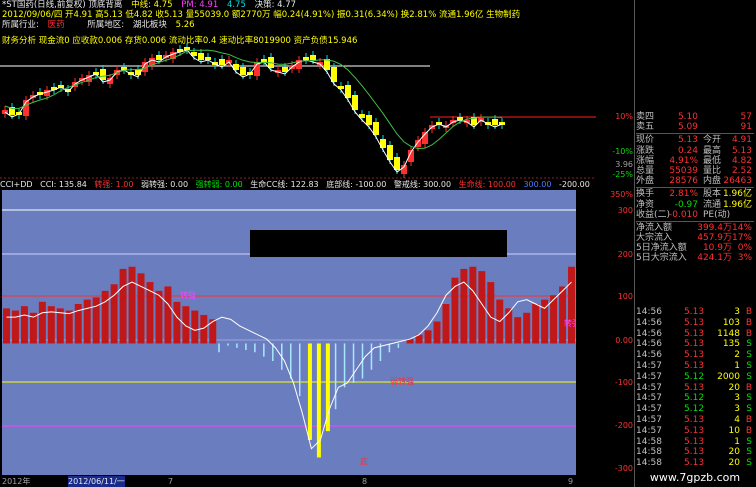  What do you see at coordinates (356, 184) in the screenshot?
I see `ind-bottom: 底部线: -100.00` at bounding box center [356, 184].